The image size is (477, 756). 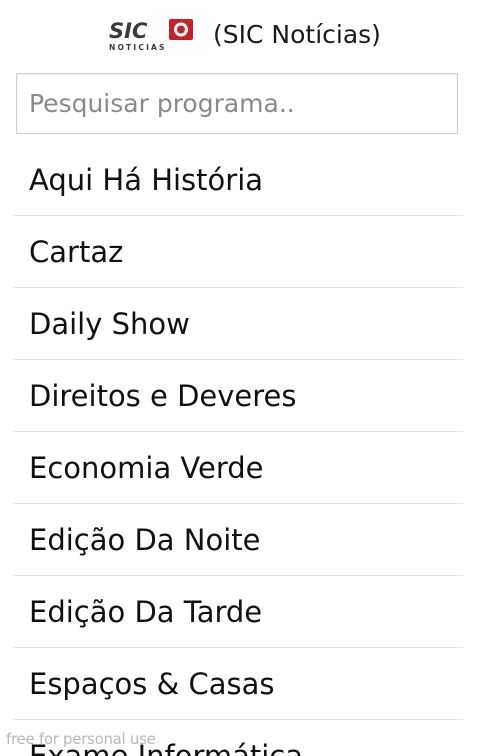 I want to click on watermark: free for personal use, so click(x=81, y=739).